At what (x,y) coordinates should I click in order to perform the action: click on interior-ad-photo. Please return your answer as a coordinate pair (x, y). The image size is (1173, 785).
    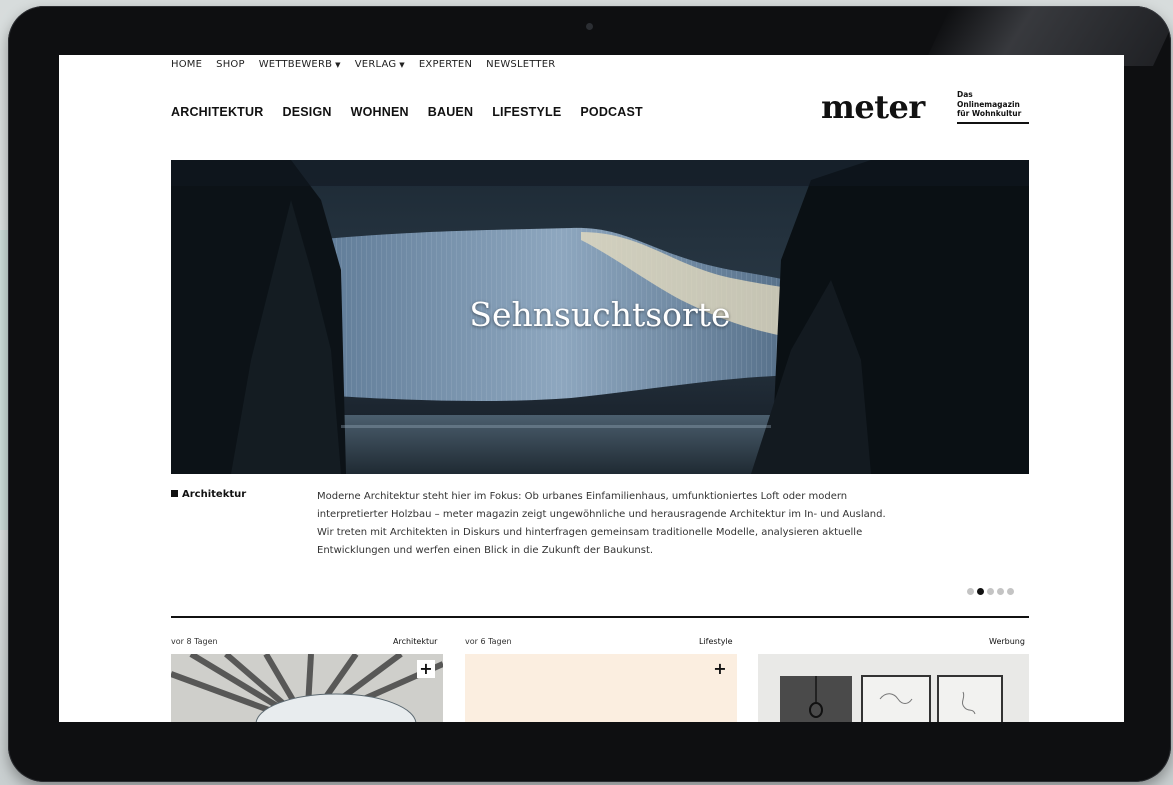
    Looking at the image, I should click on (893, 688).